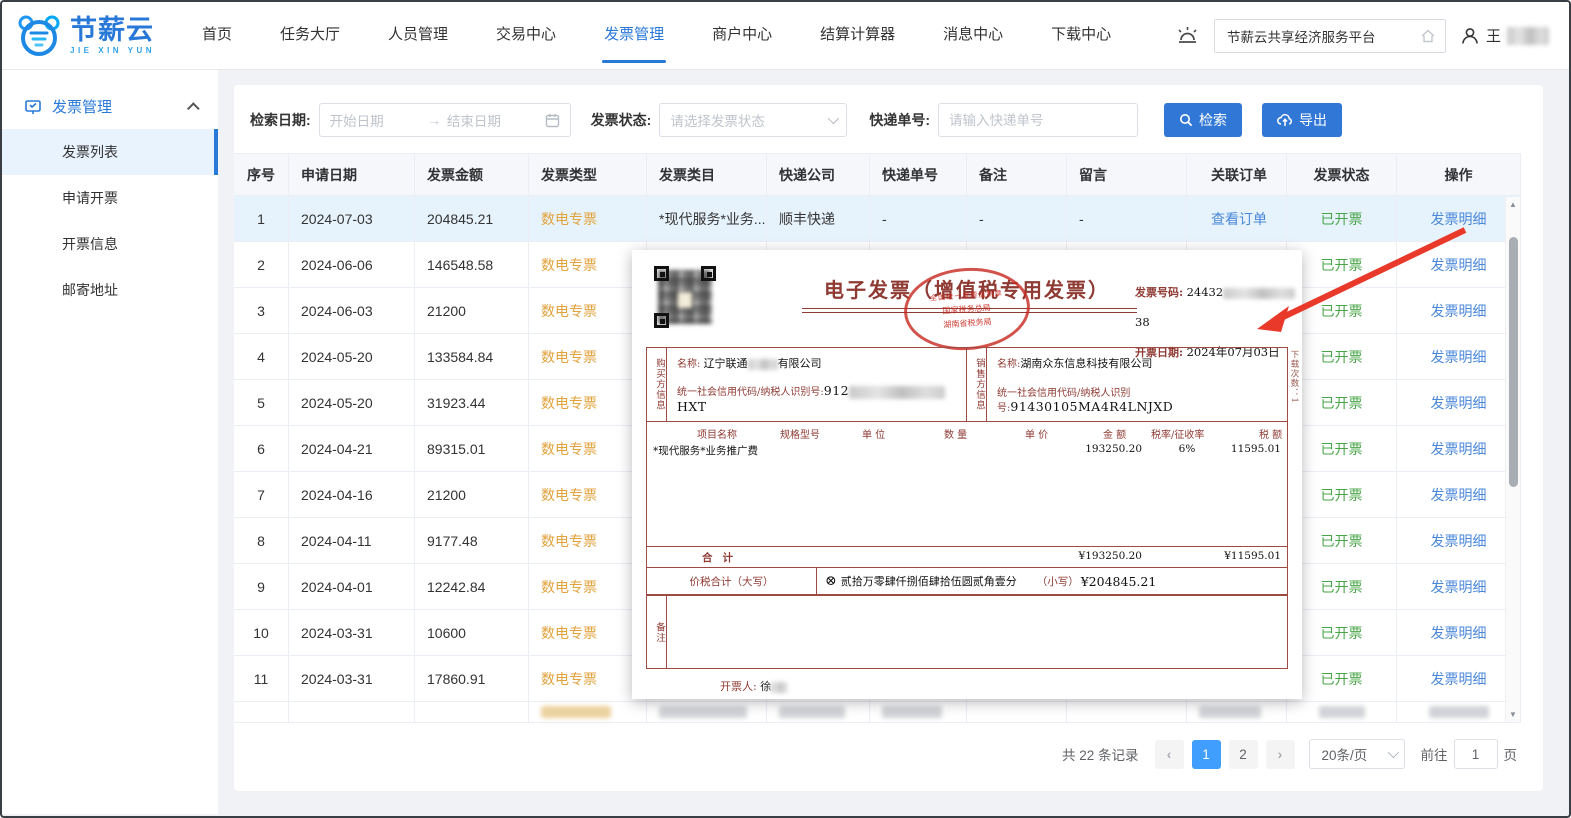 The height and width of the screenshot is (818, 1571). What do you see at coordinates (1513, 714) in the screenshot?
I see `scroll-down-arrow: ▼` at bounding box center [1513, 714].